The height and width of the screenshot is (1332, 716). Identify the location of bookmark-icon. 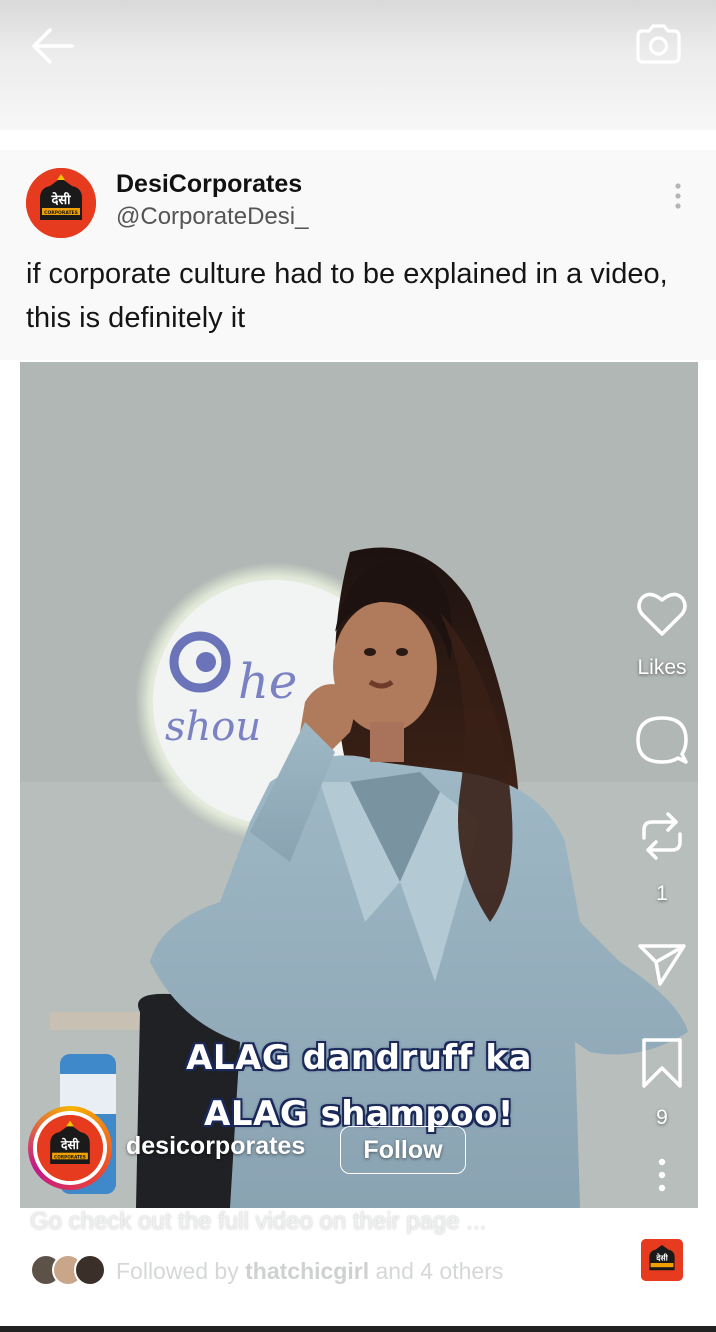
(662, 1063).